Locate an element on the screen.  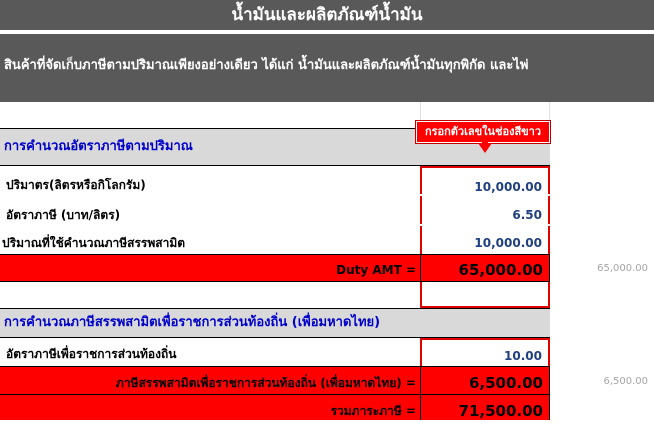
duty-amount-side-value: 65,000.00 is located at coordinates (622, 268).